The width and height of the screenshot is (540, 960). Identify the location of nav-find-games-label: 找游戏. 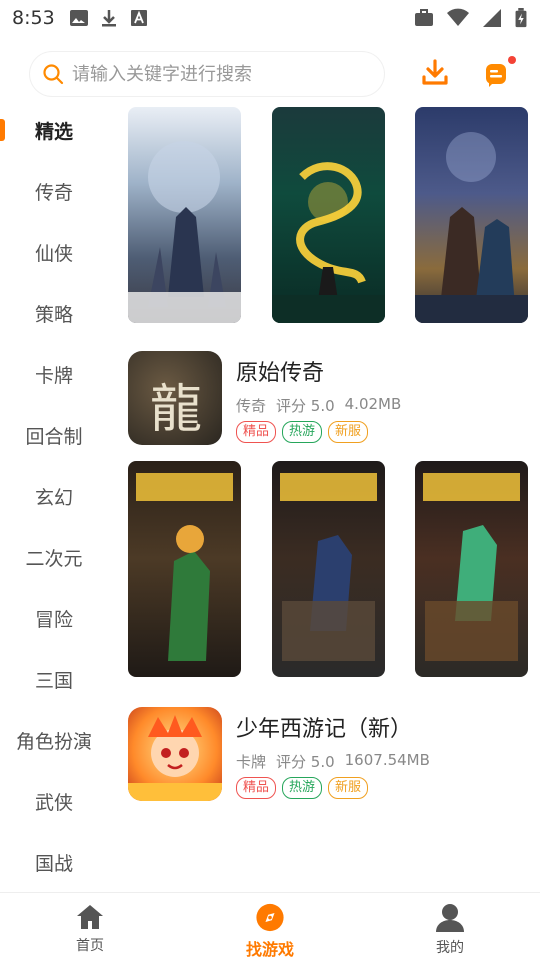
(269, 949).